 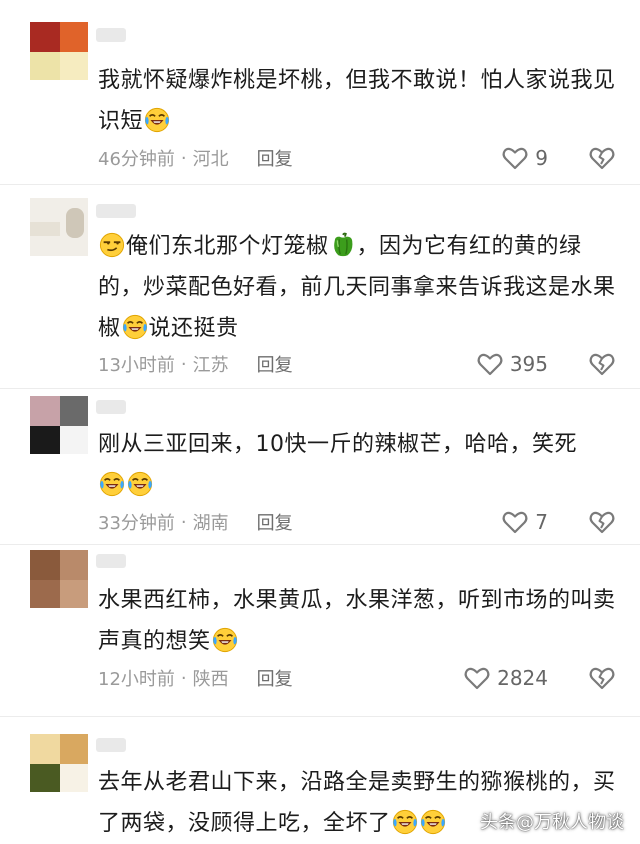 I want to click on like-count: 9, so click(x=541, y=158).